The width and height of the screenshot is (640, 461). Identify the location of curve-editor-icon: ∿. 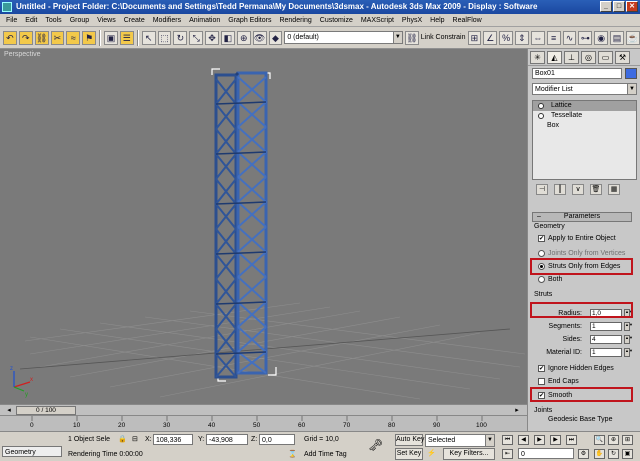
(569, 37).